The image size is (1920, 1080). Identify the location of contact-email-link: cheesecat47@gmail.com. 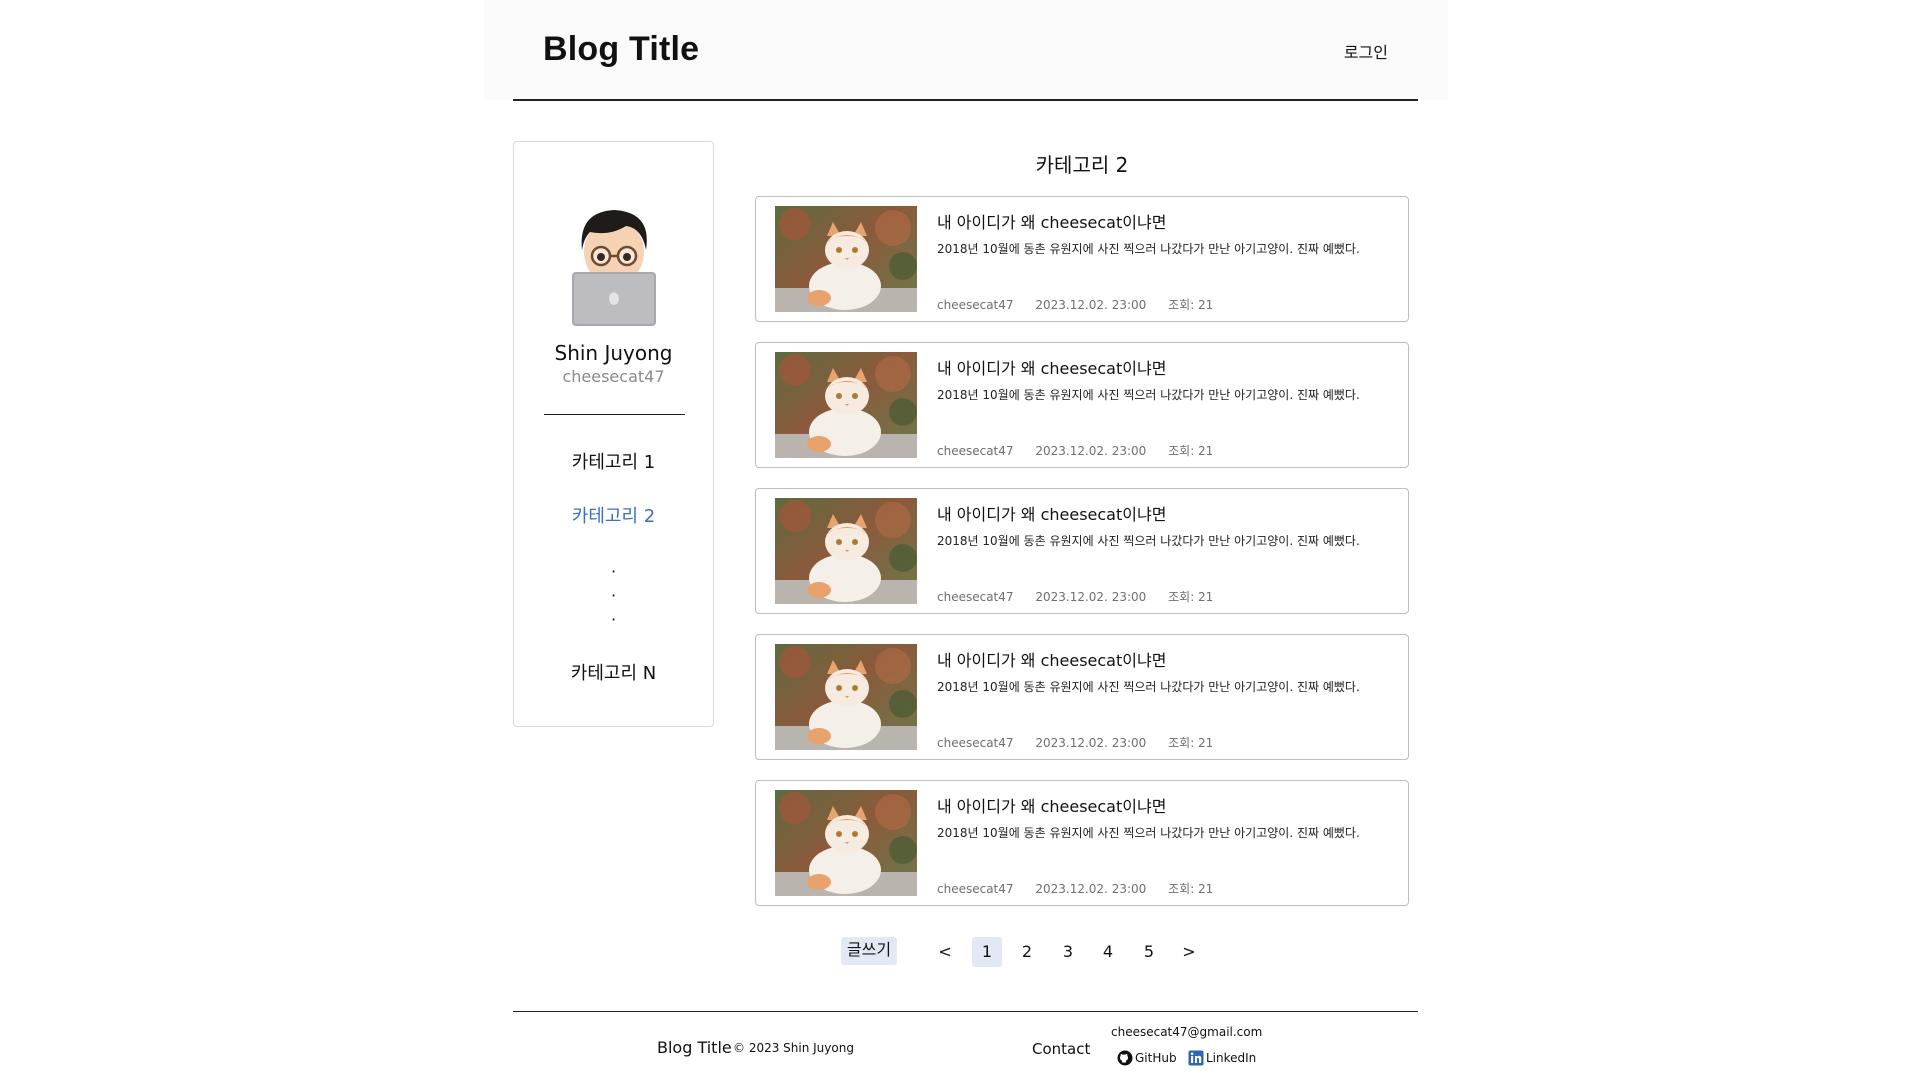
(1186, 1032).